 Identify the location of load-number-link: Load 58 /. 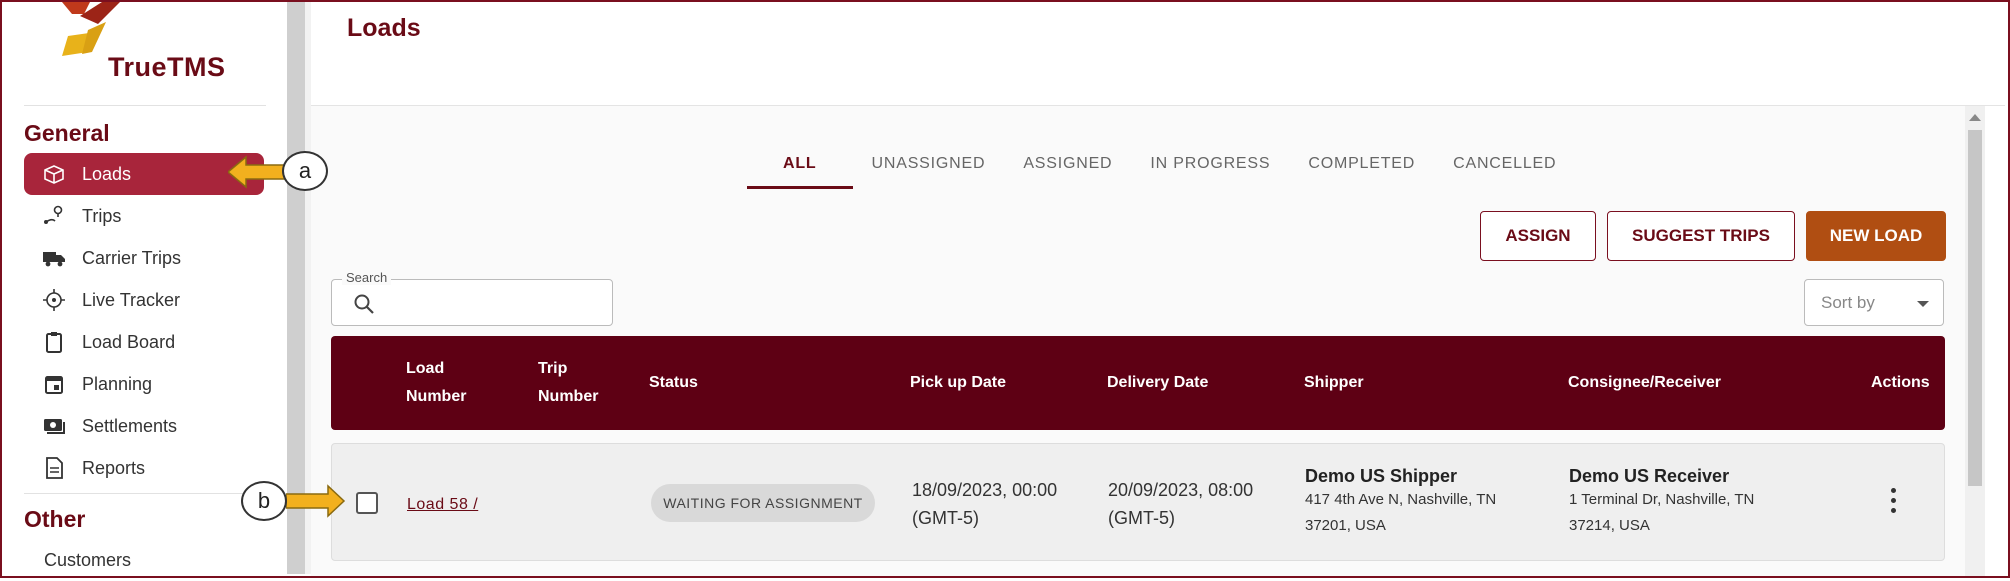
(442, 504).